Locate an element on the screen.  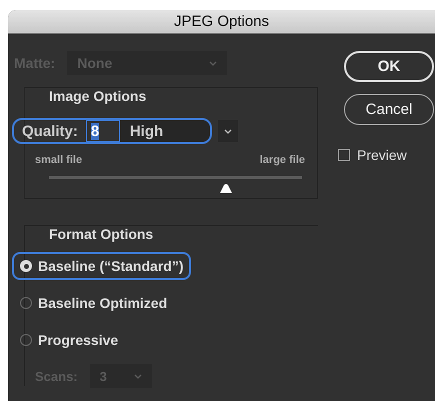
slider-max-label: large file is located at coordinates (282, 160).